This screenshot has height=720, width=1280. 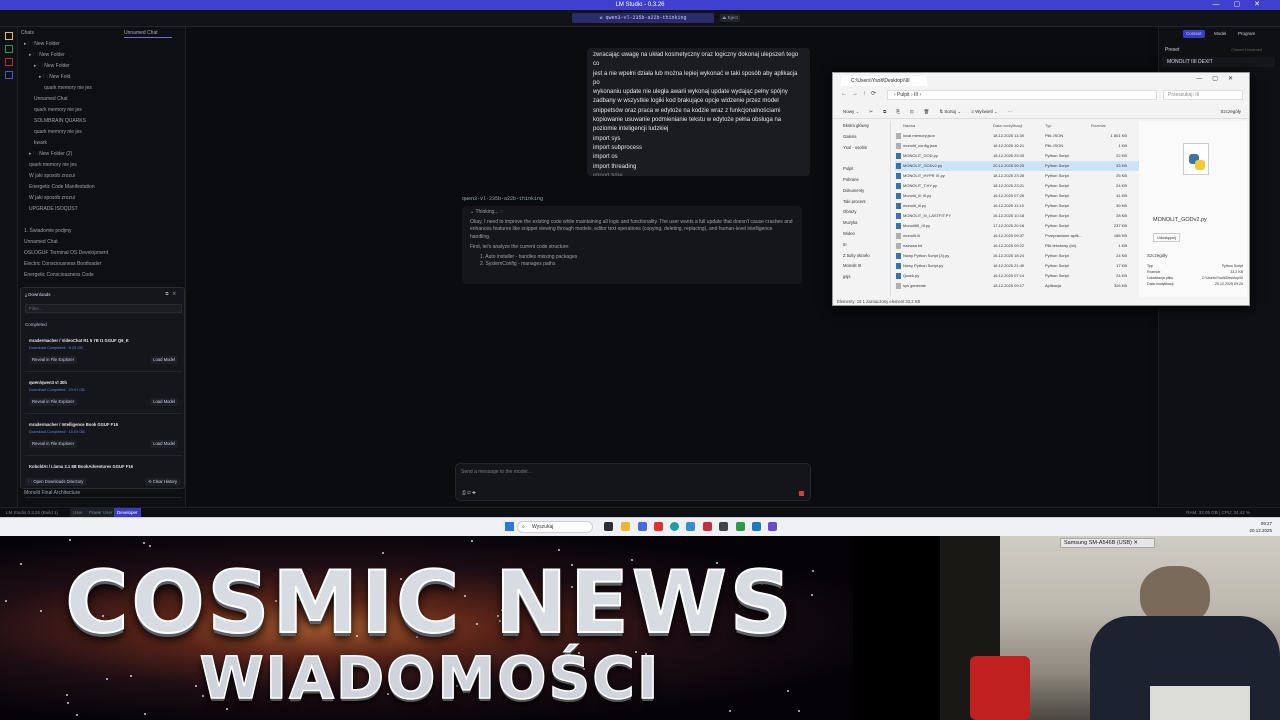 What do you see at coordinates (101, 242) in the screenshot?
I see `sidebar-item: Unnamed Chat` at bounding box center [101, 242].